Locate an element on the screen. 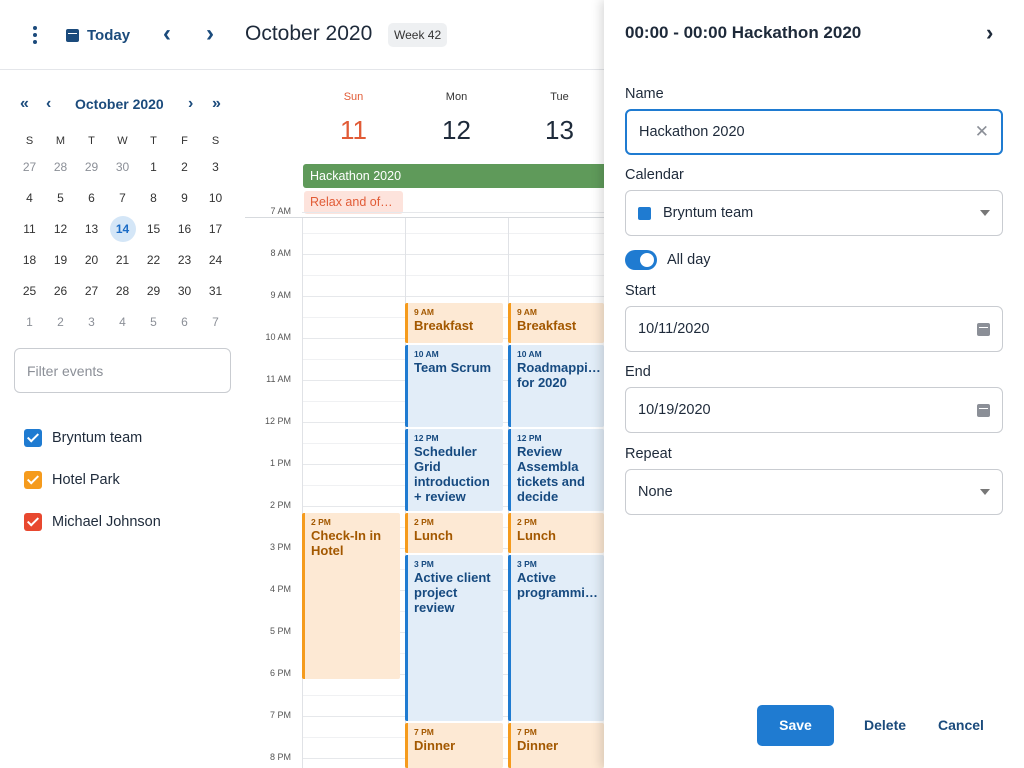  day-date: 13 is located at coordinates (559, 130).